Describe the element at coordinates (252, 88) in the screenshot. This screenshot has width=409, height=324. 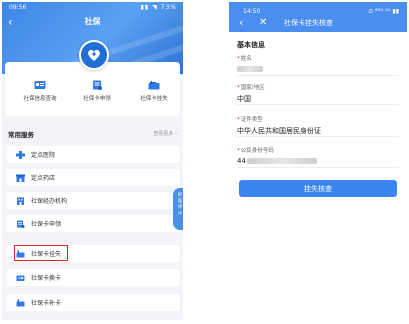
I see `country-label: 国家/地区` at that location.